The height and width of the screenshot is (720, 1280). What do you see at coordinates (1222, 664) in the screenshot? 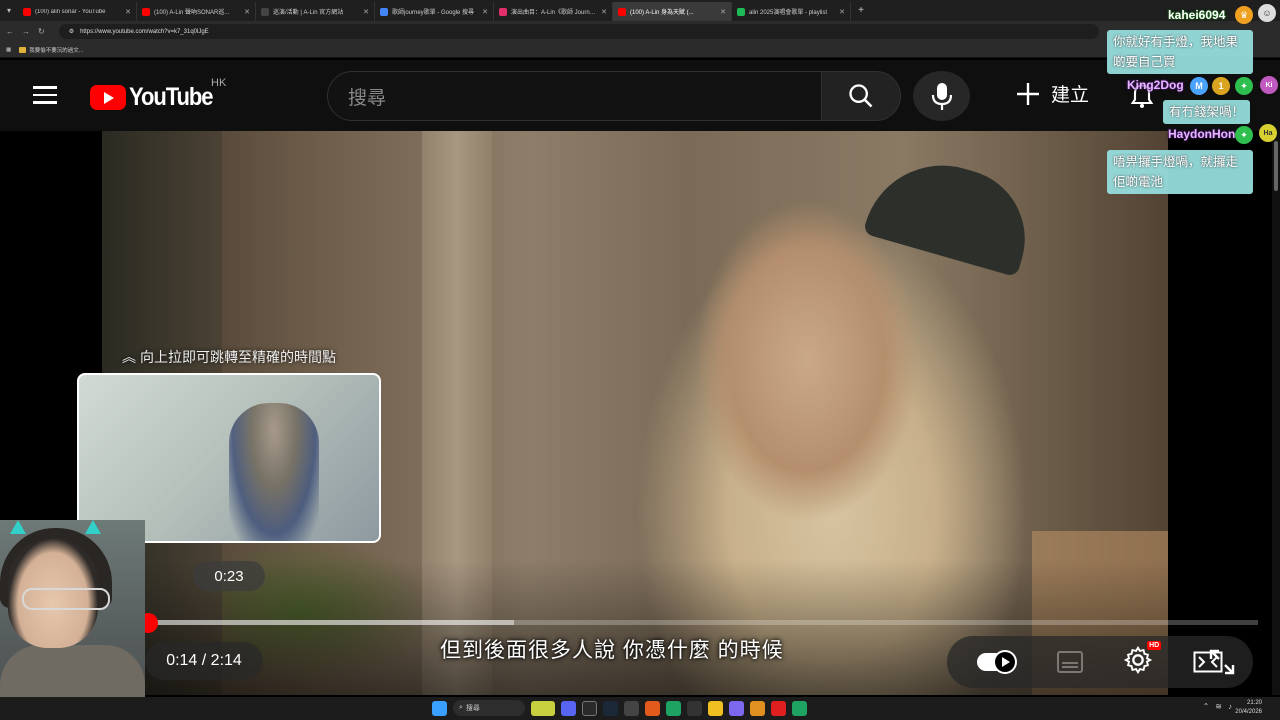
I see `fullscreen-icon` at bounding box center [1222, 664].